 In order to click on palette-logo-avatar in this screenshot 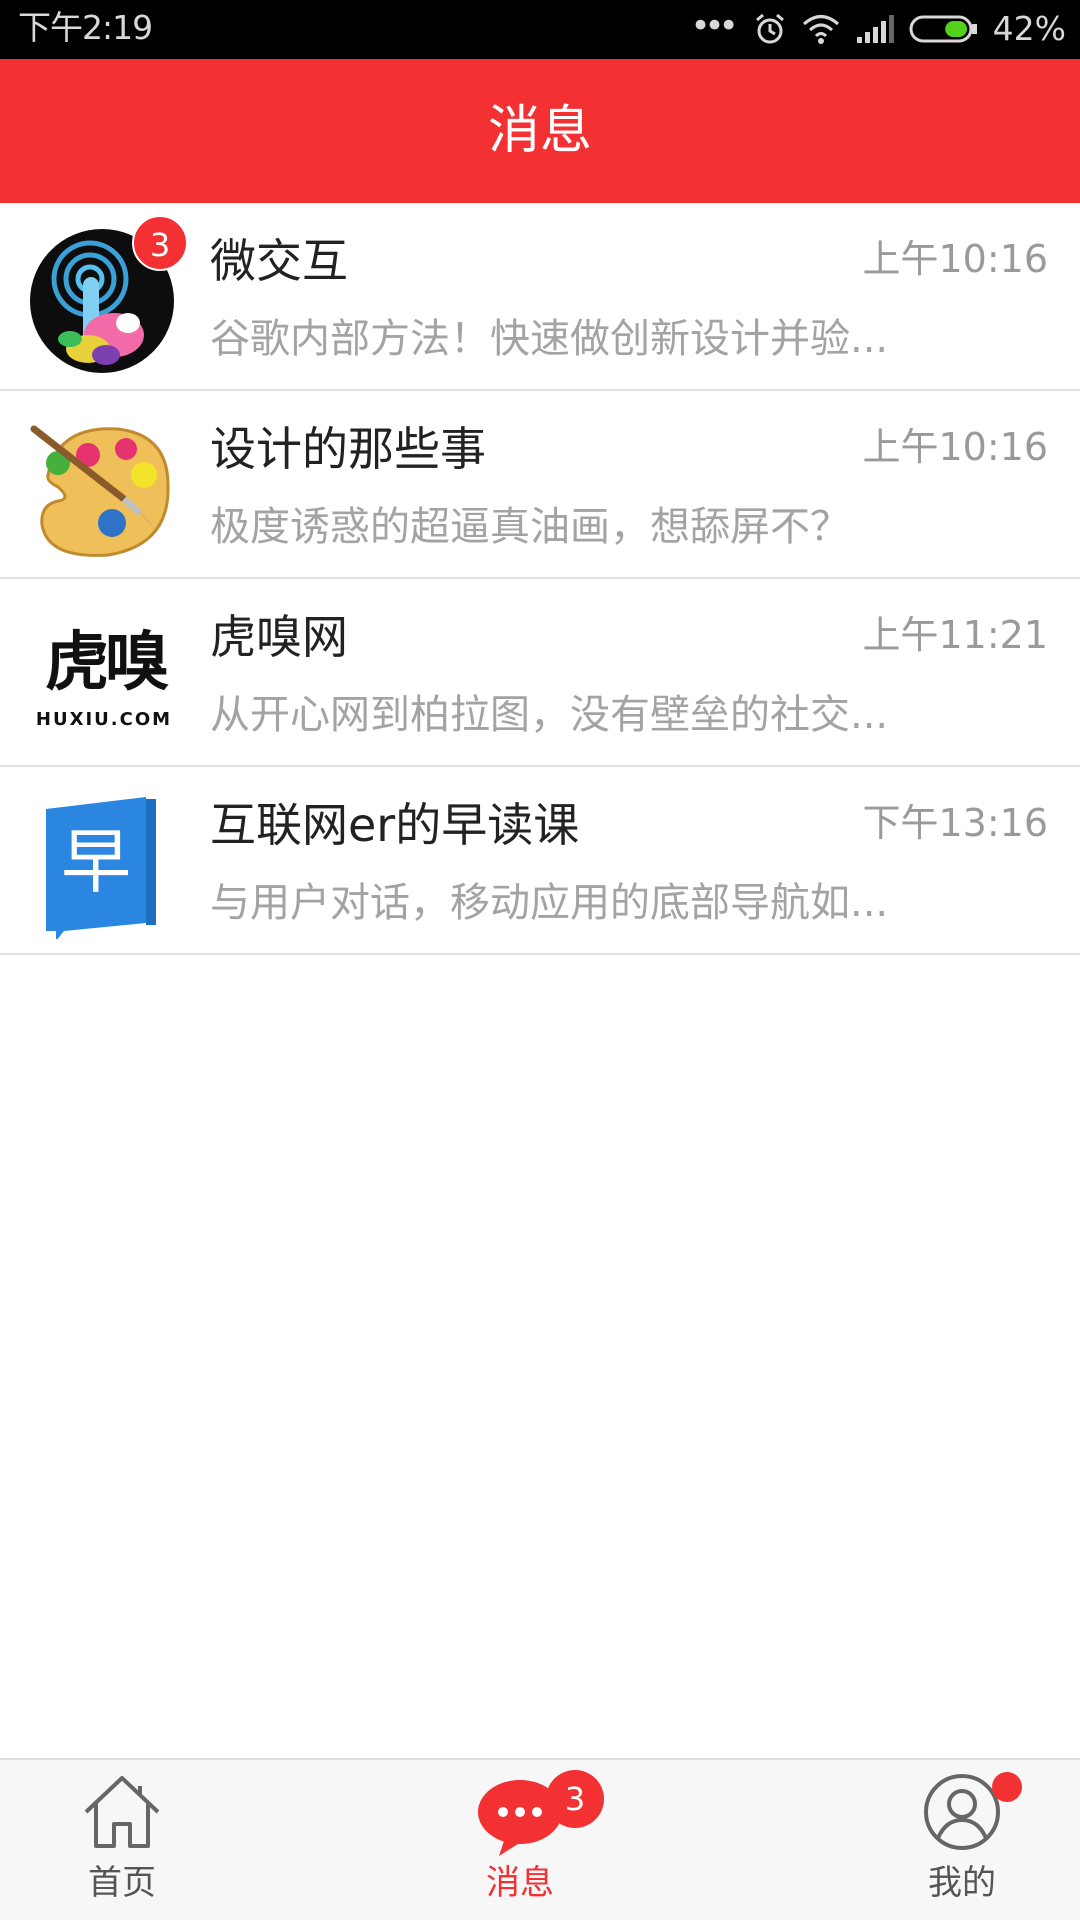, I will do `click(100, 491)`.